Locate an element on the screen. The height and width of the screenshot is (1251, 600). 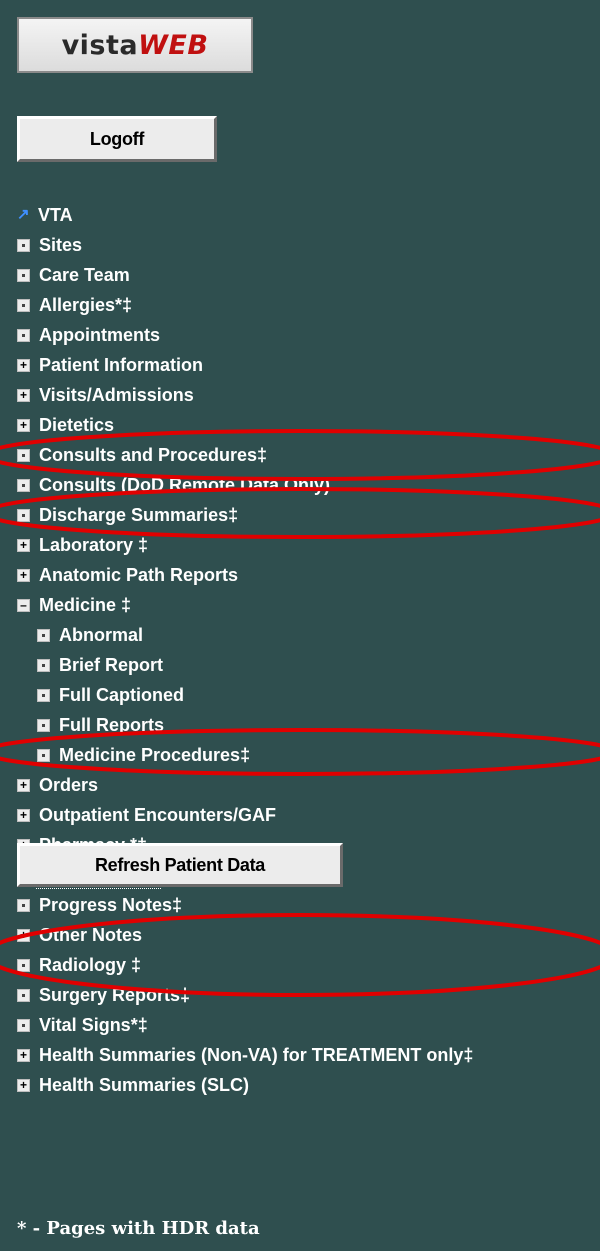
tree-item-label: Surgery Reports‡ is located at coordinates (114, 995).